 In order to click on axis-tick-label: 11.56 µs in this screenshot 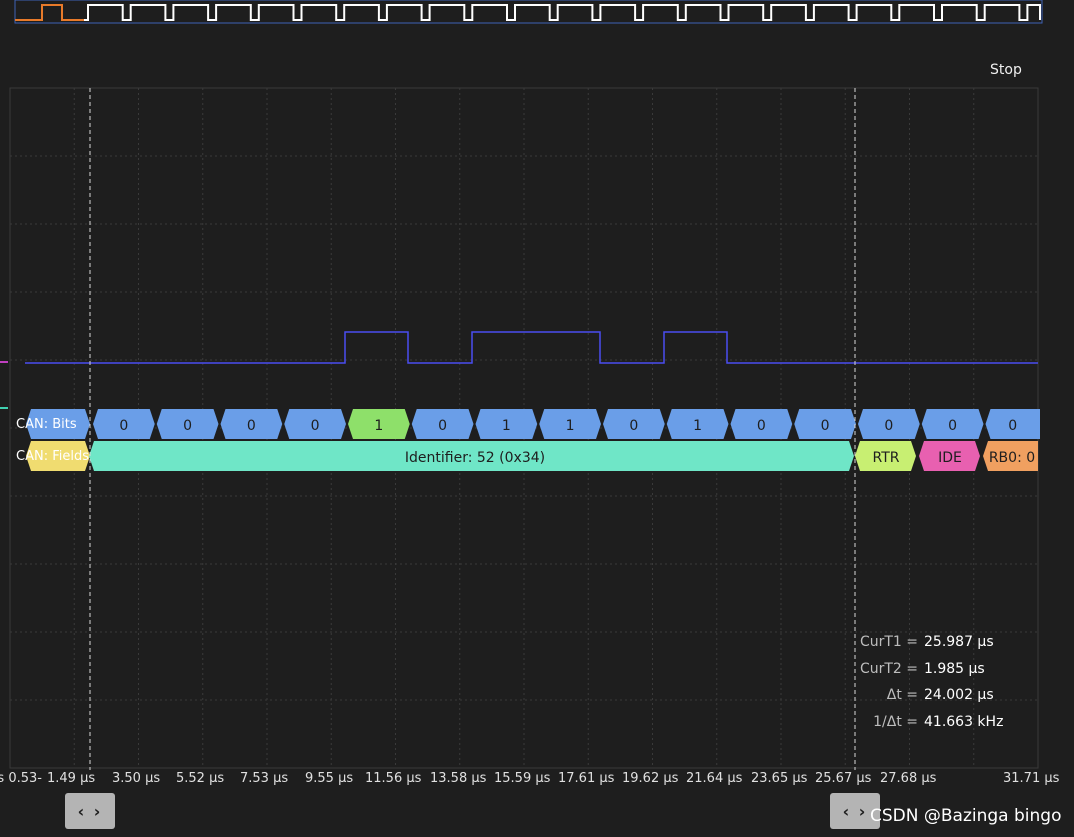, I will do `click(393, 778)`.